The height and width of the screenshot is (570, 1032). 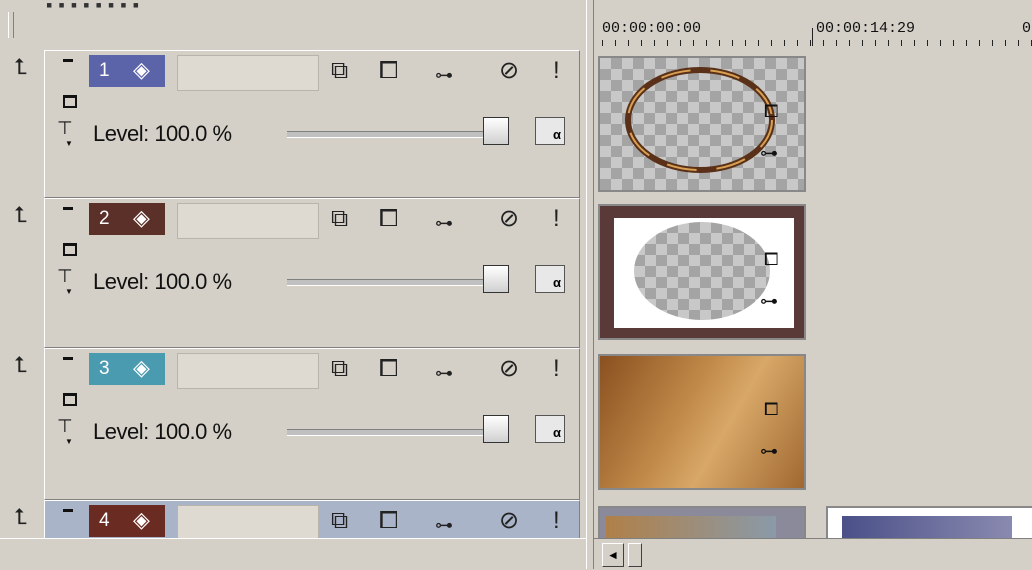 I want to click on track-number-badge: 1 ◈, so click(x=127, y=71).